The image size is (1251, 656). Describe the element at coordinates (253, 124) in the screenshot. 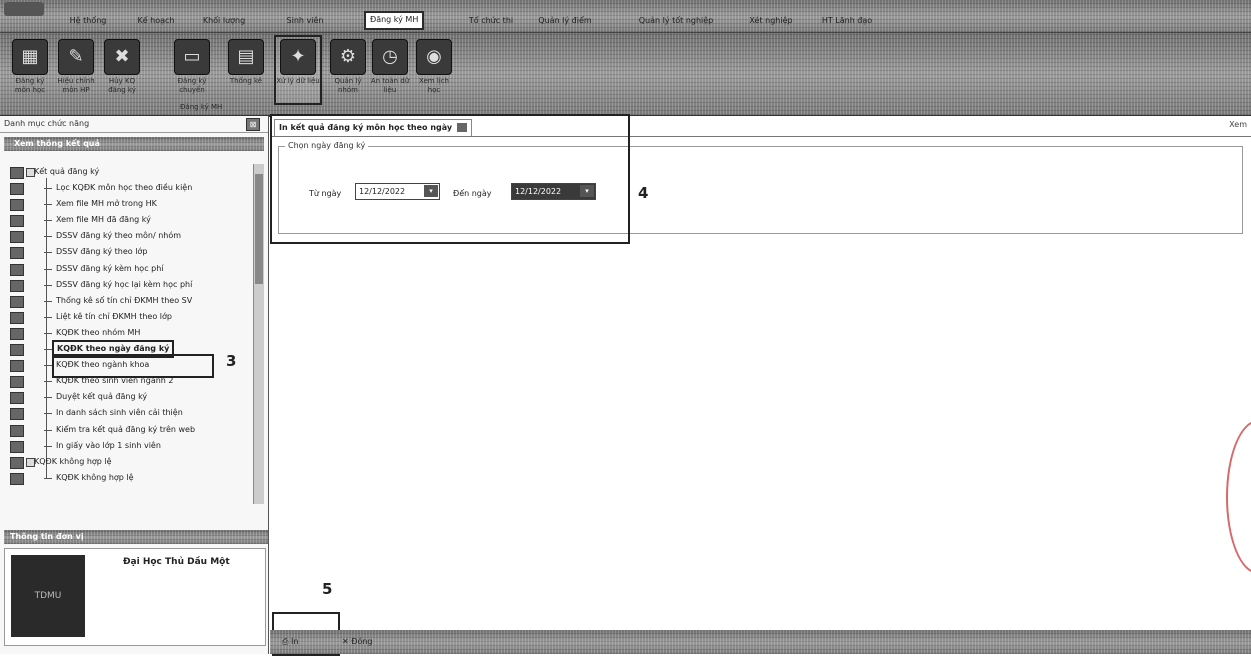

I see `pin-icon: ⊠` at that location.